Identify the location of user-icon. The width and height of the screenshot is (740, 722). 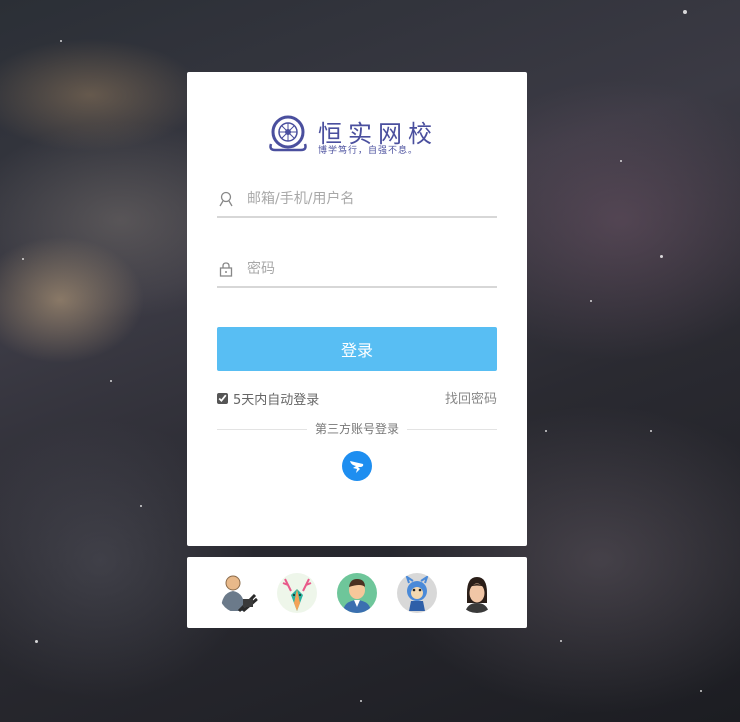
(226, 199).